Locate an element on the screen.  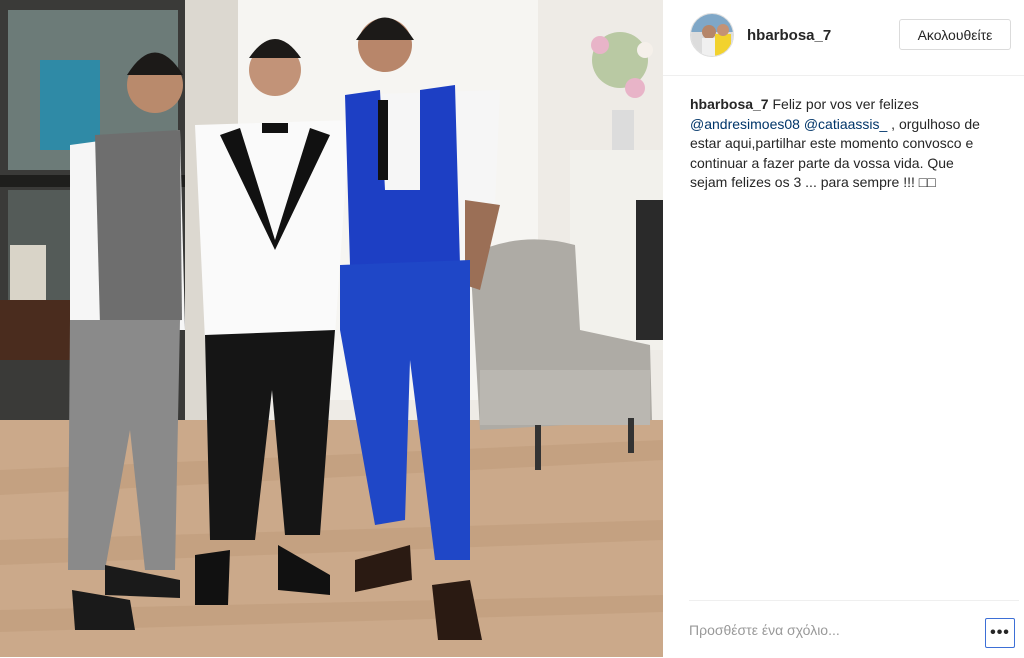
profile-avatar is located at coordinates (712, 35).